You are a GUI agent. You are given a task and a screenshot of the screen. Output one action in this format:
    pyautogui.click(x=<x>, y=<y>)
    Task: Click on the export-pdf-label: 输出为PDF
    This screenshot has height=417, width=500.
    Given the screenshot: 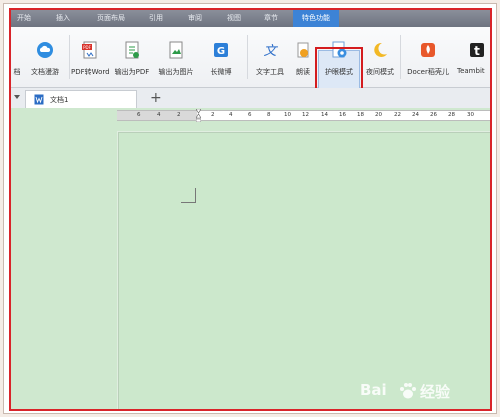 What is the action you would take?
    pyautogui.click(x=132, y=72)
    